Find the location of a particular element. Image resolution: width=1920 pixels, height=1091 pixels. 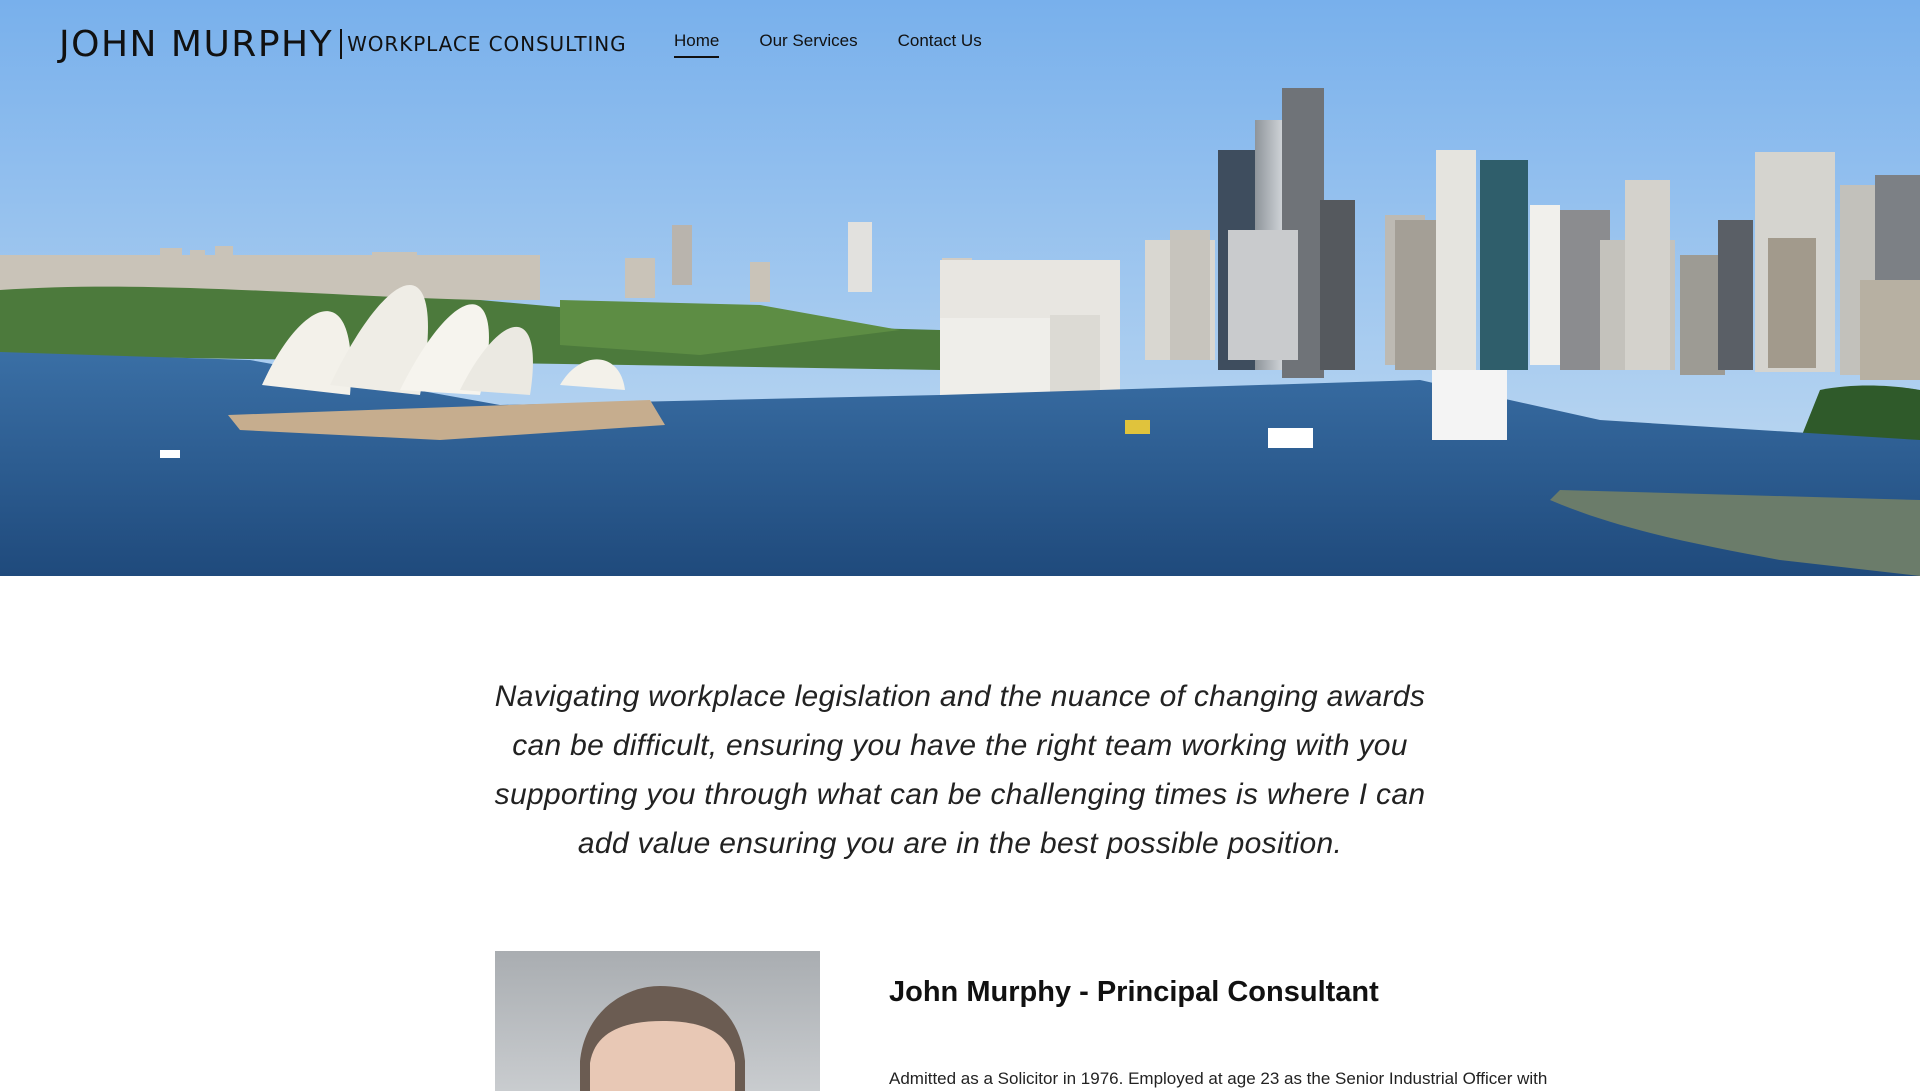

main-nav: Home Our Services Contact Us is located at coordinates (828, 44).